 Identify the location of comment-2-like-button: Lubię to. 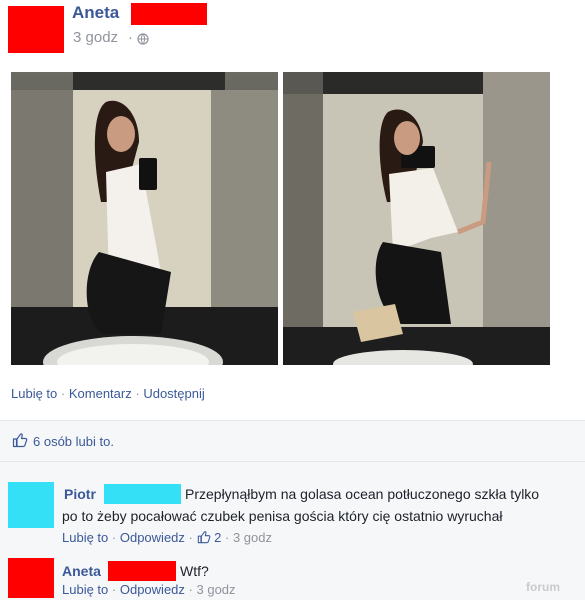
(85, 589).